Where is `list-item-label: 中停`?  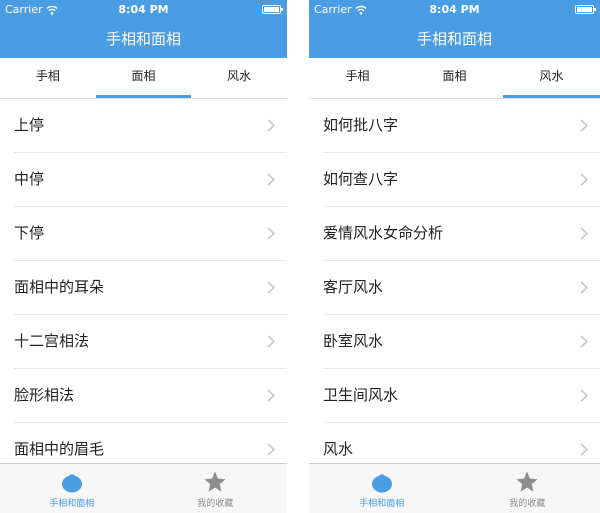
list-item-label: 中停 is located at coordinates (29, 179).